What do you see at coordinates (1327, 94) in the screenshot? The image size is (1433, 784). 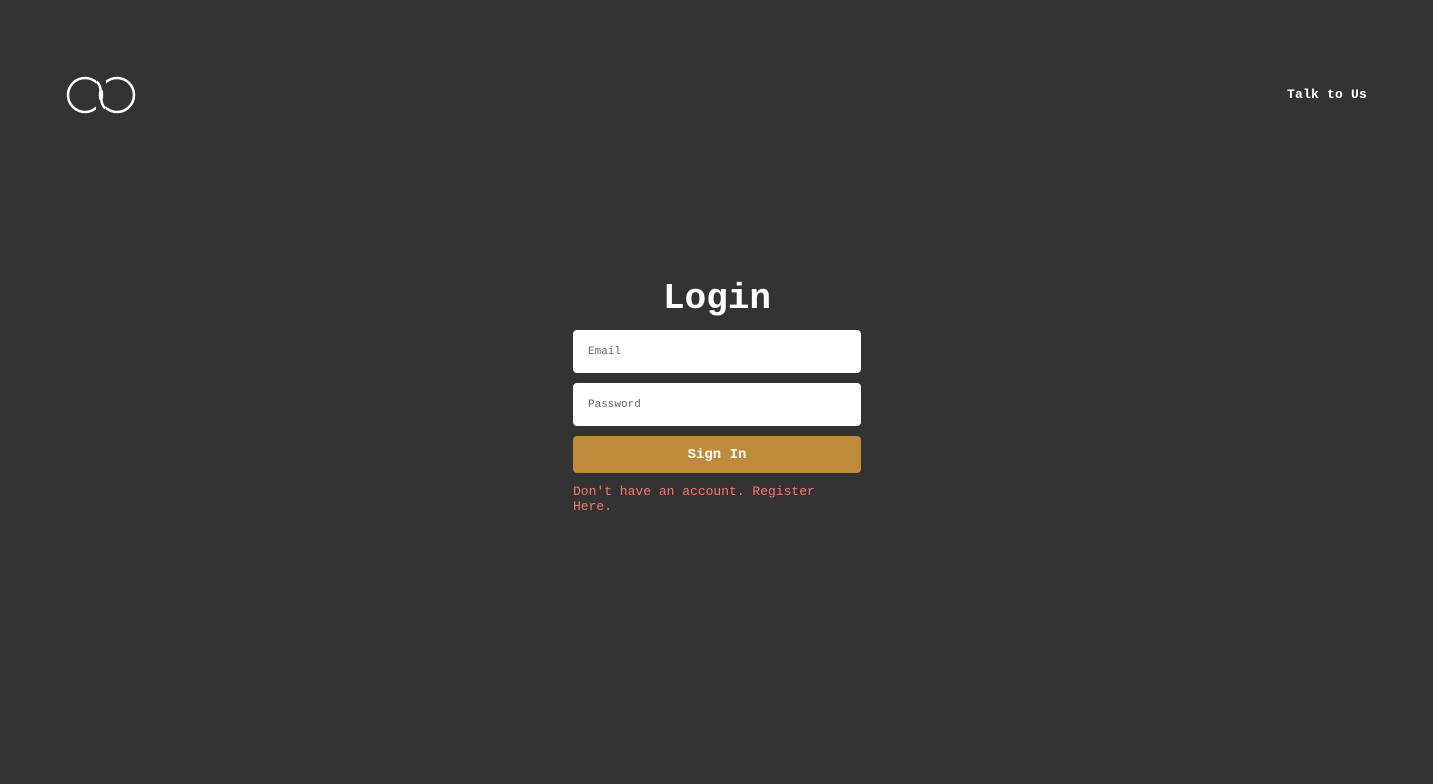 I see `talk-to-us-link: Talk to Us` at bounding box center [1327, 94].